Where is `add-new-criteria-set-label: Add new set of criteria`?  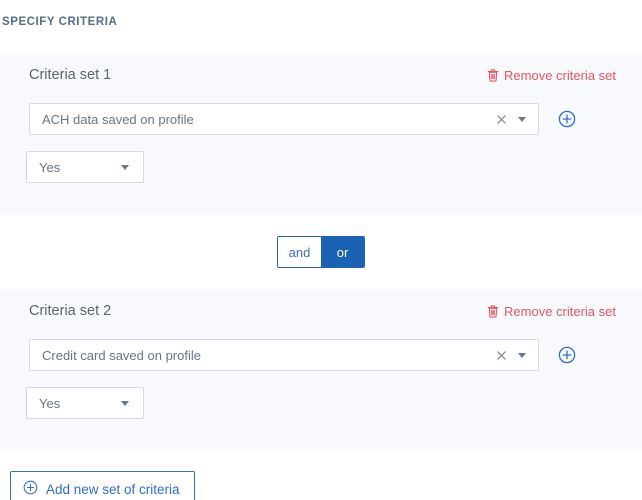
add-new-criteria-set-label: Add new set of criteria is located at coordinates (113, 489).